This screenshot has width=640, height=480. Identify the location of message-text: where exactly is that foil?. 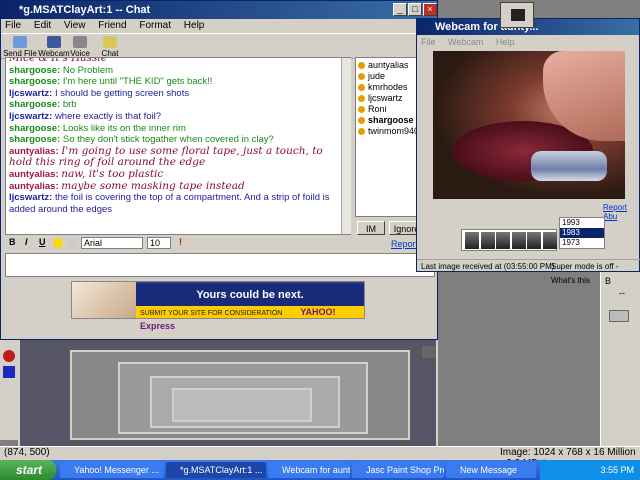
(108, 116).